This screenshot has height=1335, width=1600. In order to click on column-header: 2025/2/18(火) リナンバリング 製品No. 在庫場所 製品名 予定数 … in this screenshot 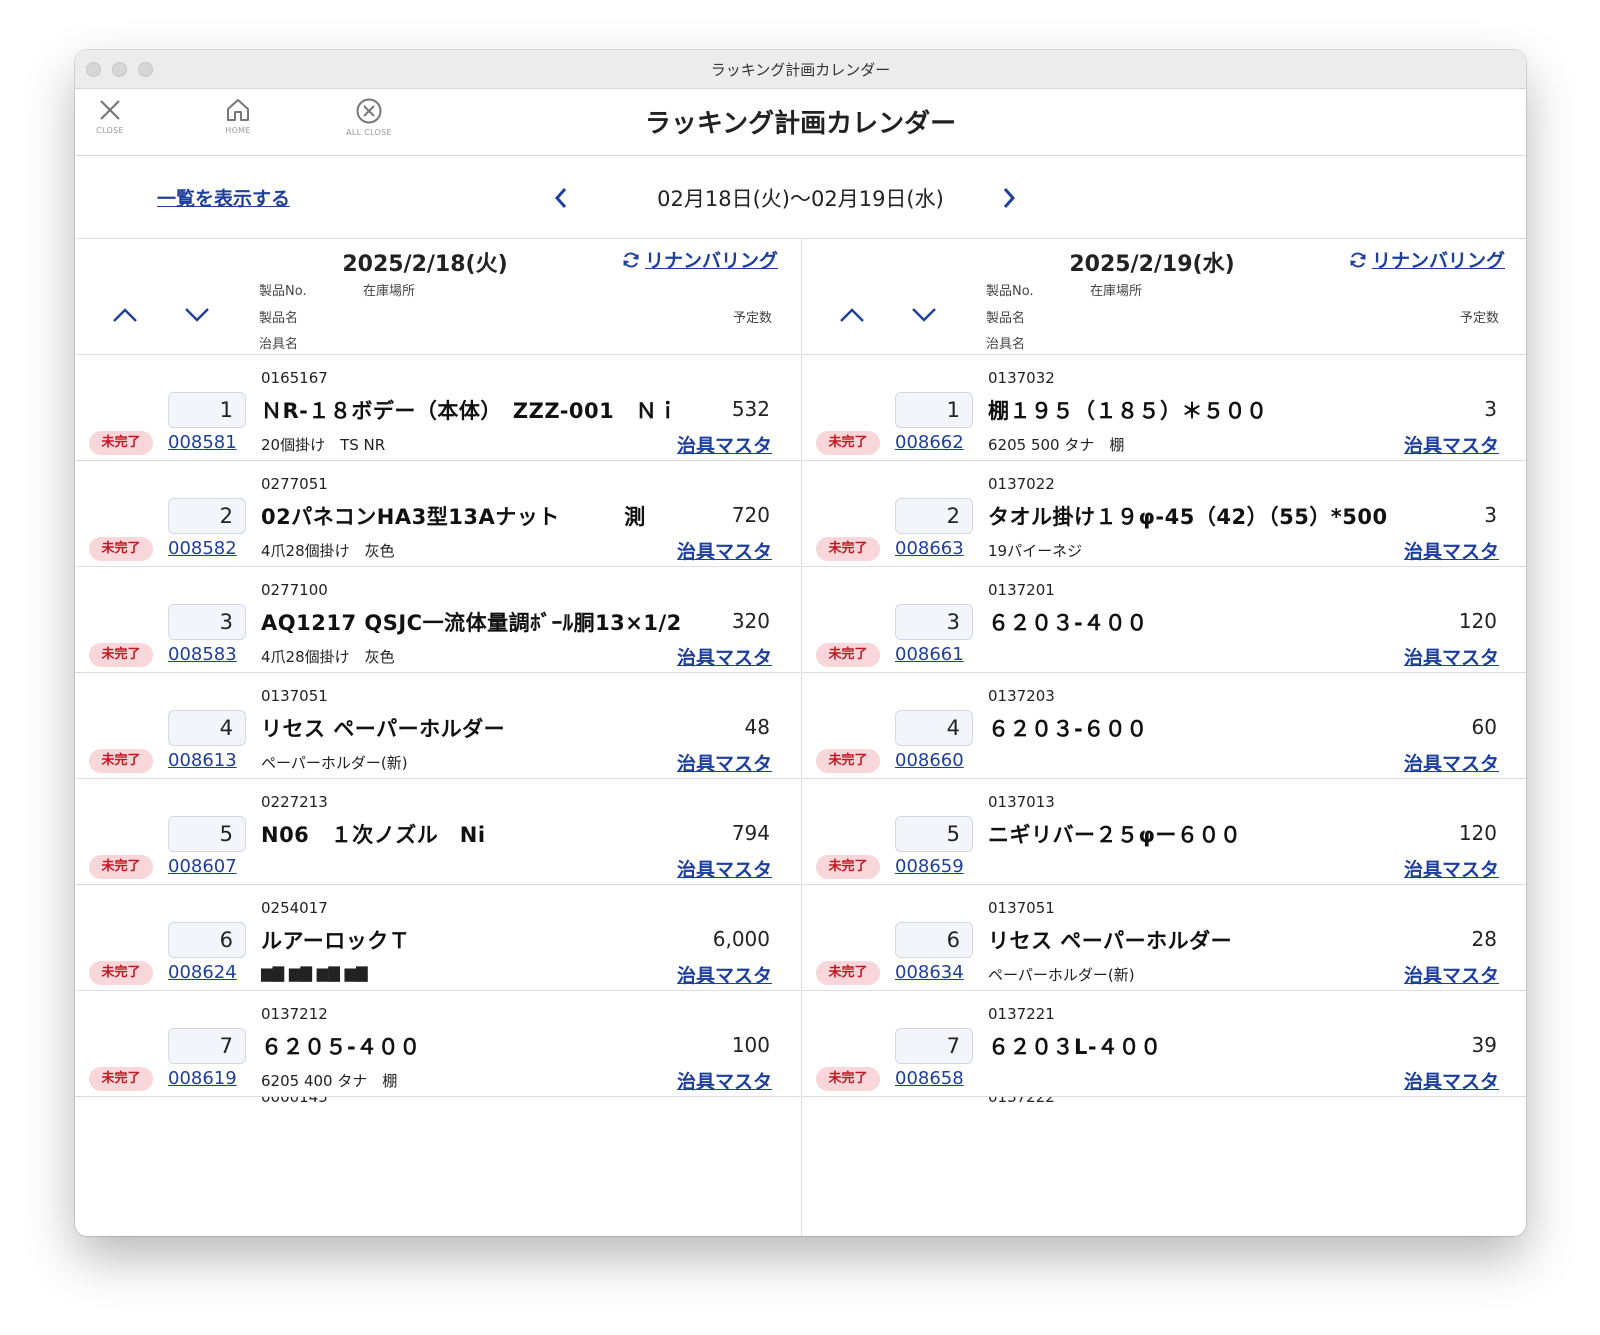, I will do `click(437, 296)`.